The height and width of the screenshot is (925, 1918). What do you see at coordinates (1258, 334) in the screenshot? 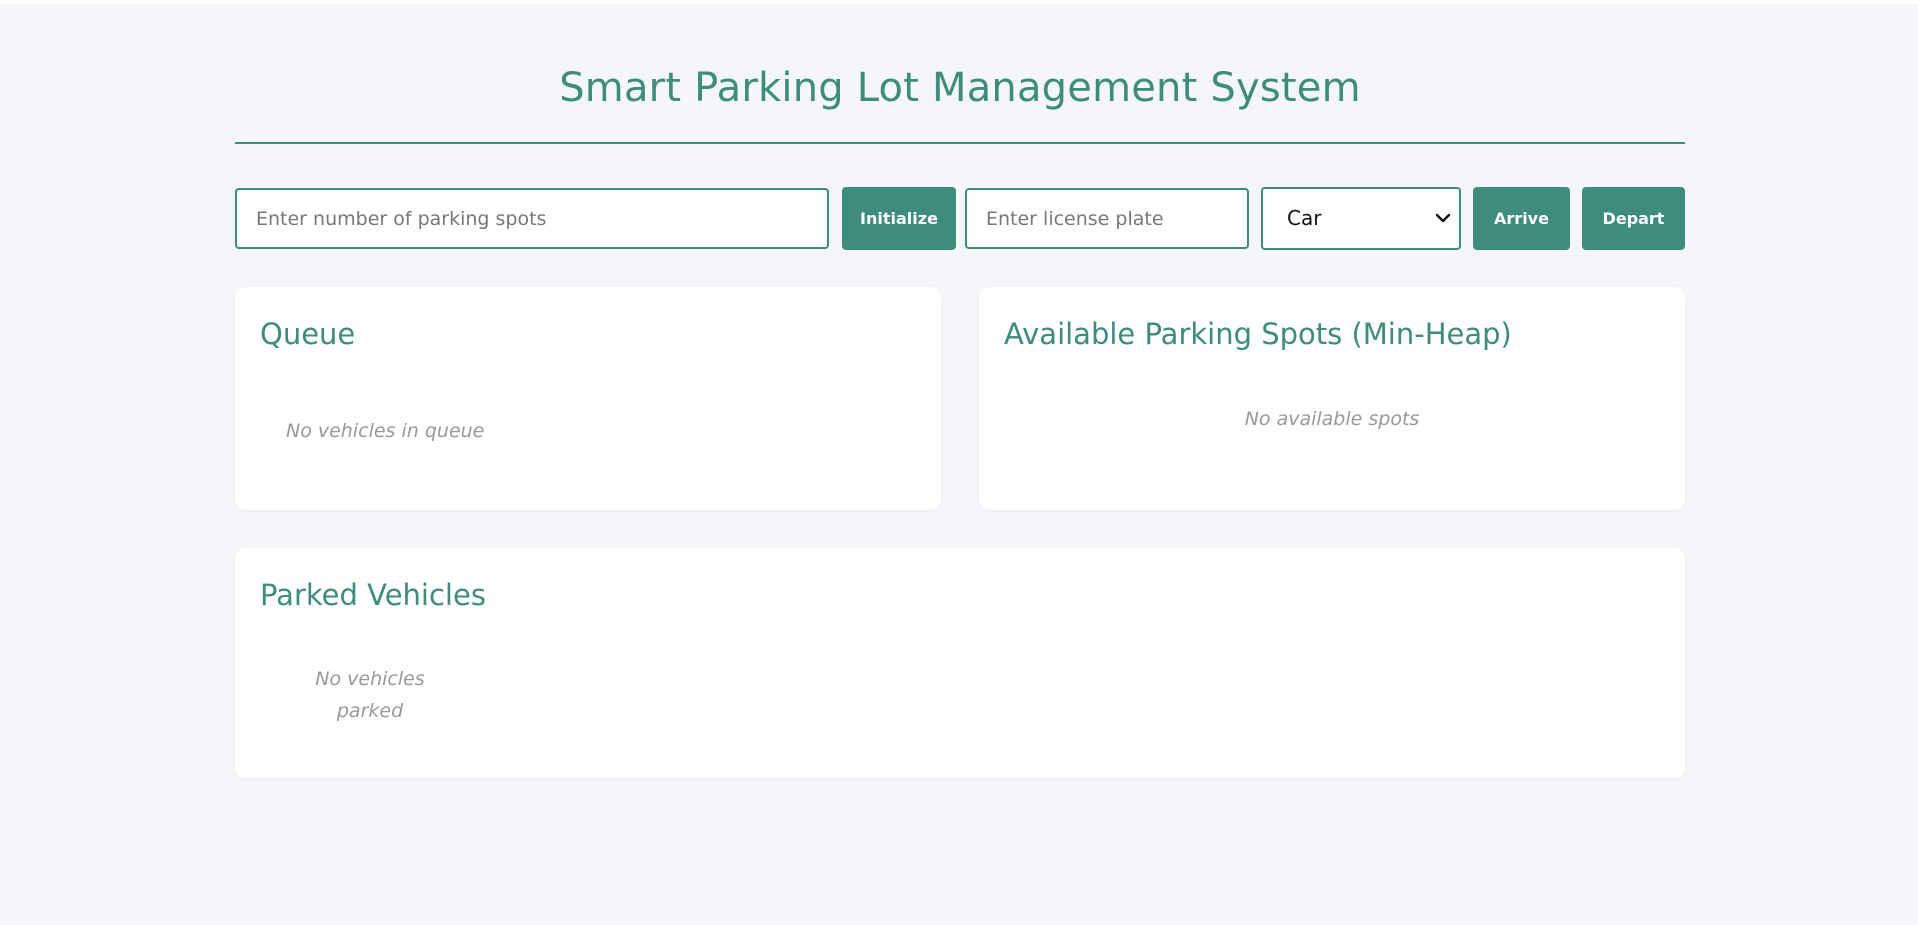
I see `available-spots-title: Available Parking Spots (Min-Heap)` at bounding box center [1258, 334].